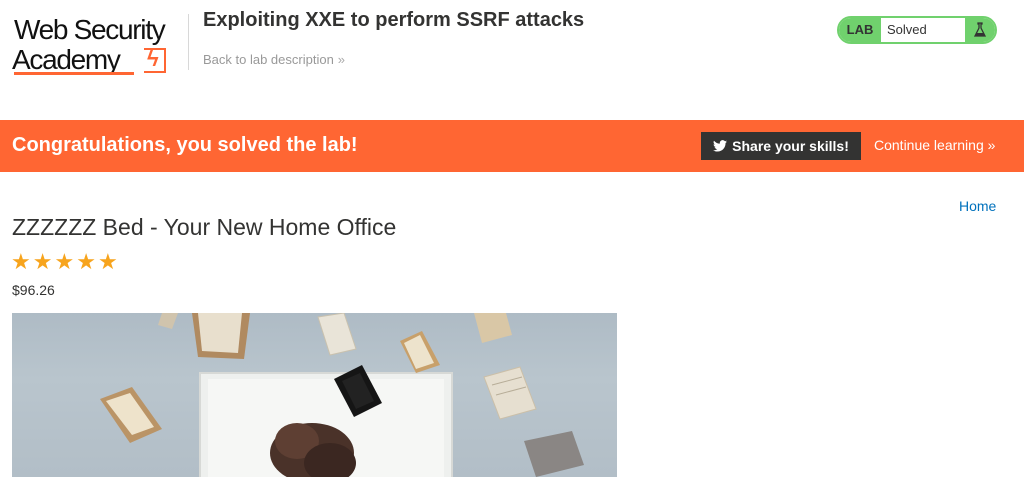 Image resolution: width=1024 pixels, height=477 pixels. Describe the element at coordinates (790, 146) in the screenshot. I see `share-skills-label: Share your skills!` at that location.